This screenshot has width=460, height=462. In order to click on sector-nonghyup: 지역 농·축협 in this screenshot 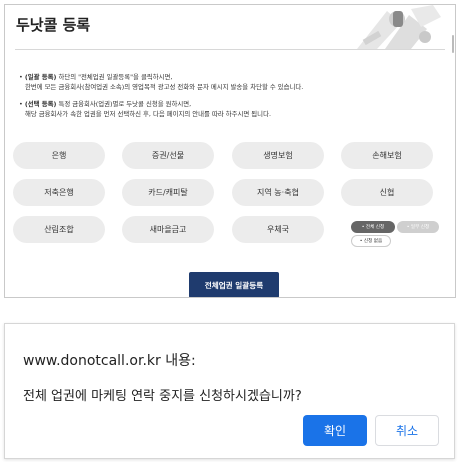, I will do `click(278, 192)`.